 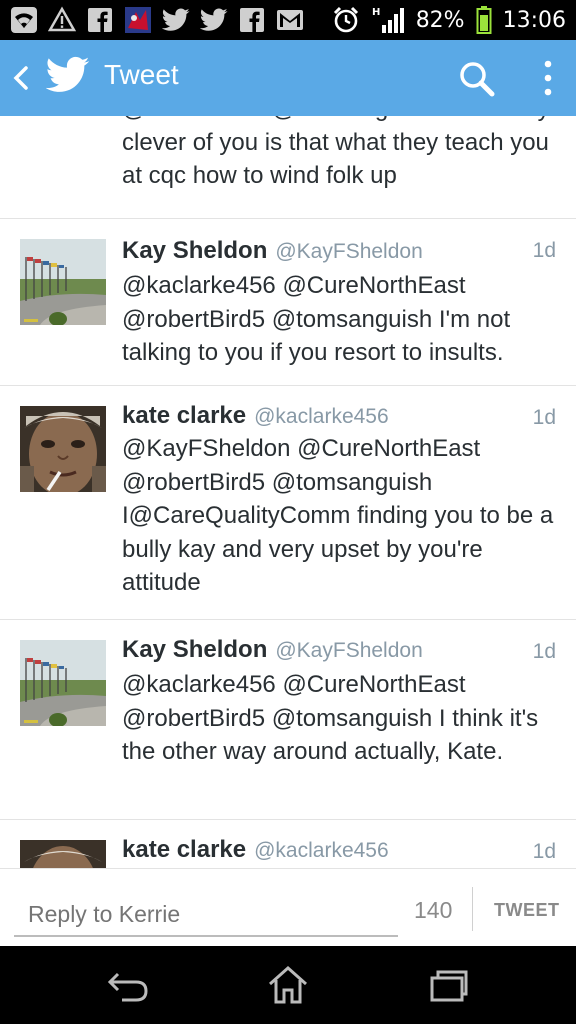 I want to click on back-icon, so click(x=128, y=985).